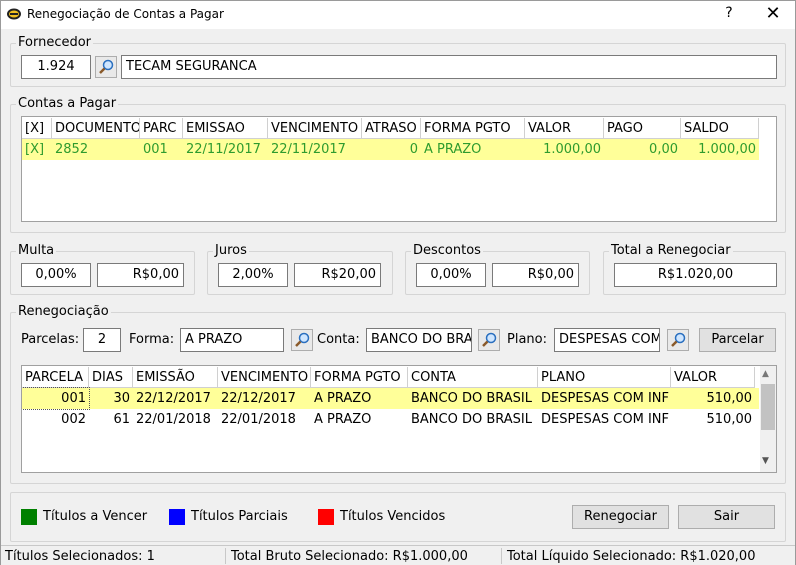  What do you see at coordinates (765, 461) in the screenshot?
I see `chevron-down-icon: ▼` at bounding box center [765, 461].